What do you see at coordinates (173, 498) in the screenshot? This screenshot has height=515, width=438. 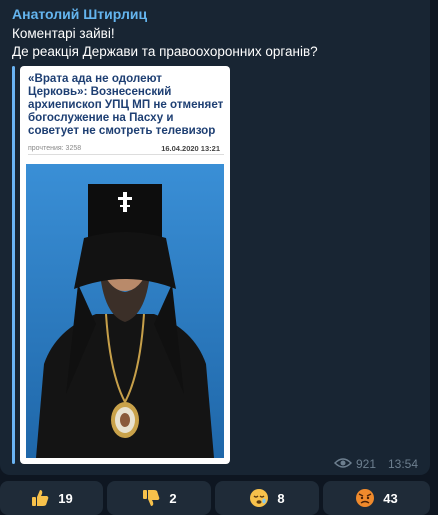 I see `reaction-count: 2` at bounding box center [173, 498].